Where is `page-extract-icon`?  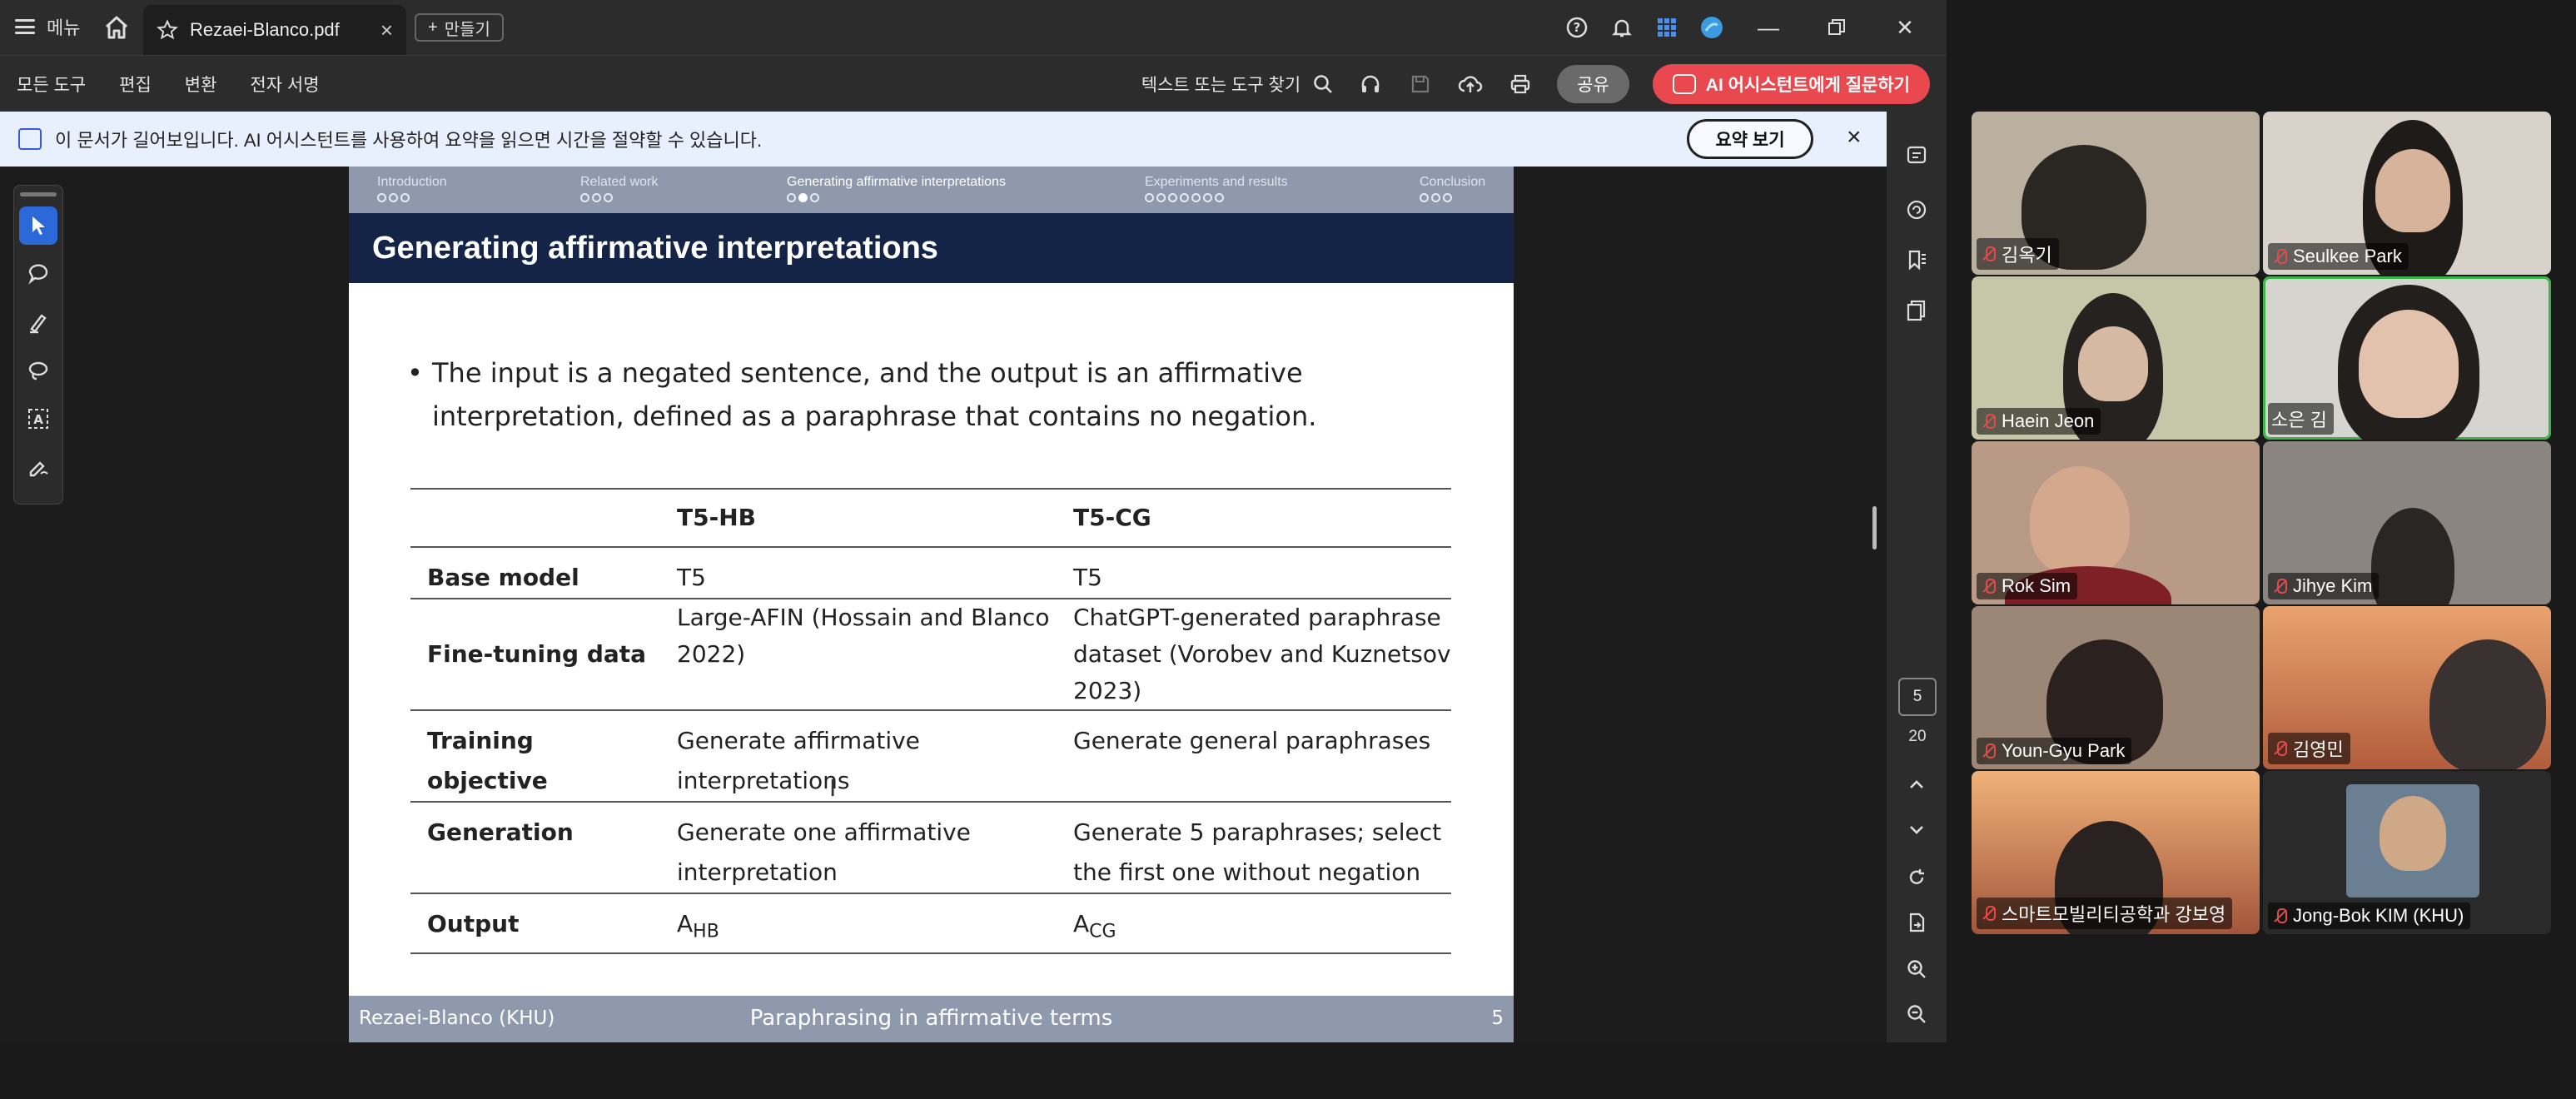 page-extract-icon is located at coordinates (1916, 922).